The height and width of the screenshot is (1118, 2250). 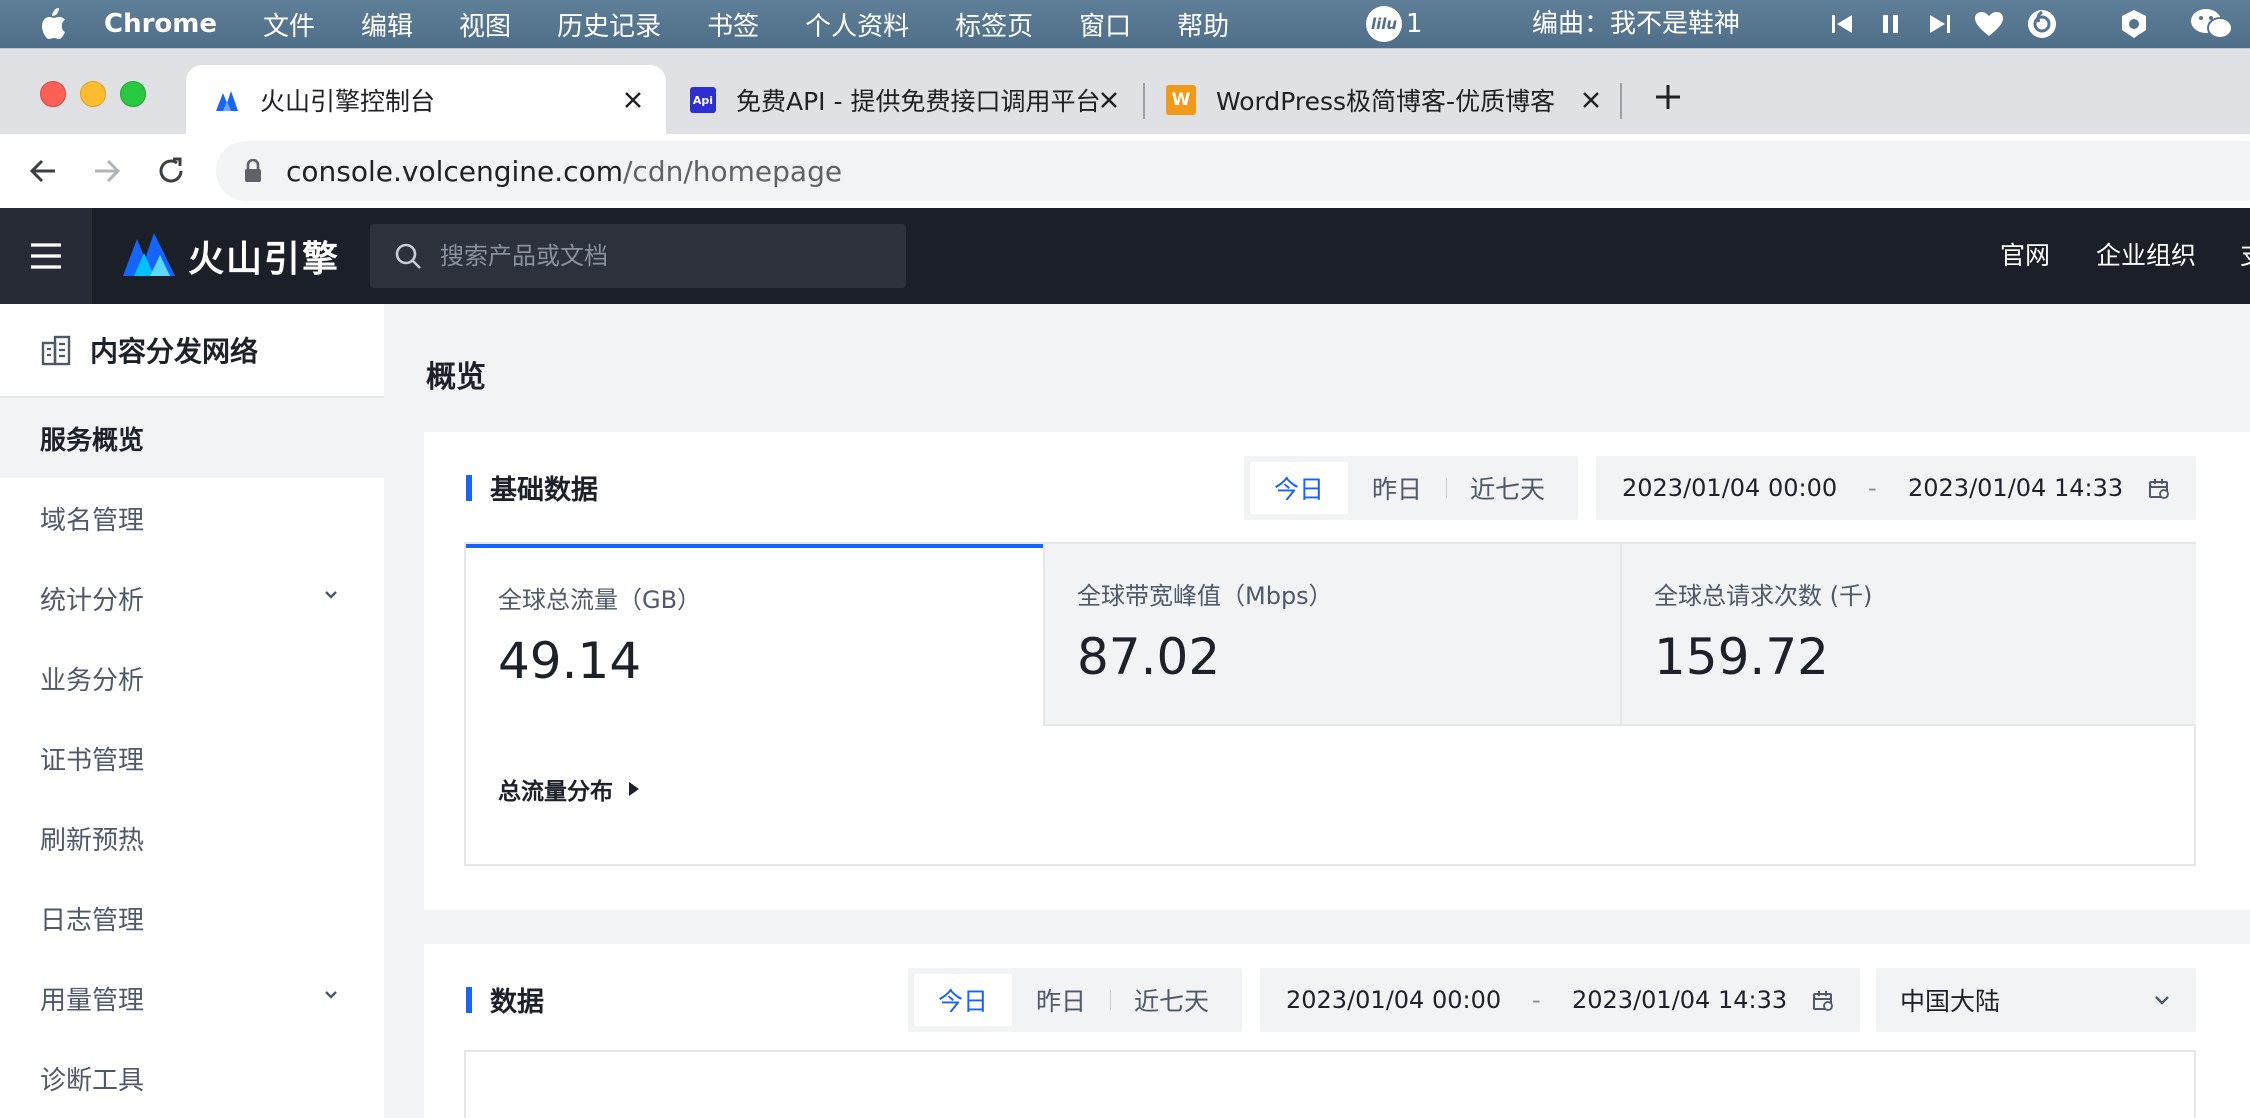 I want to click on sidebar-item-label: 诊断工具, so click(x=92, y=1080).